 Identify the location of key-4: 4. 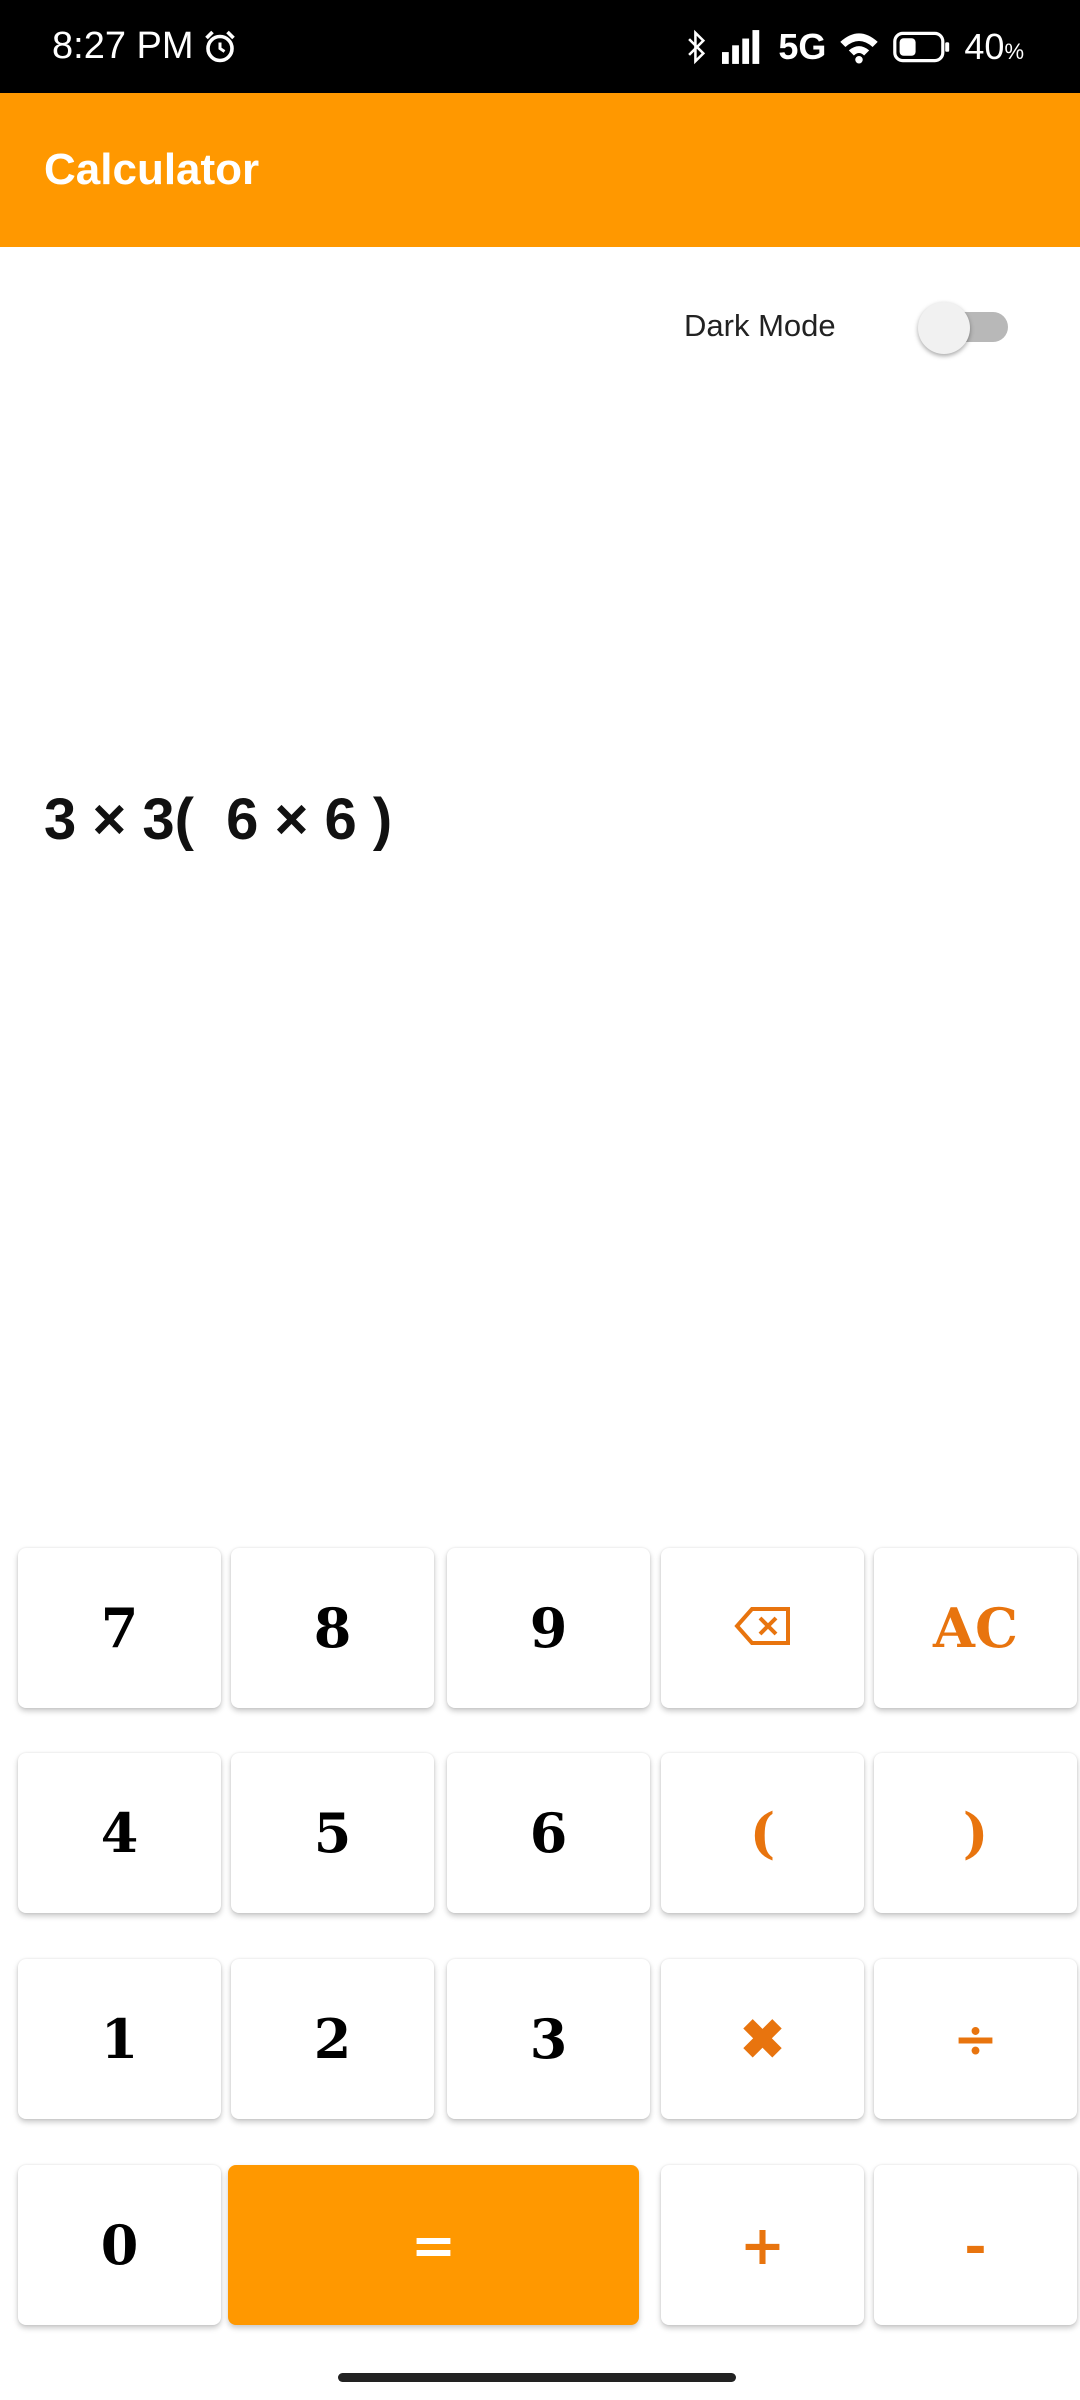
(119, 1833).